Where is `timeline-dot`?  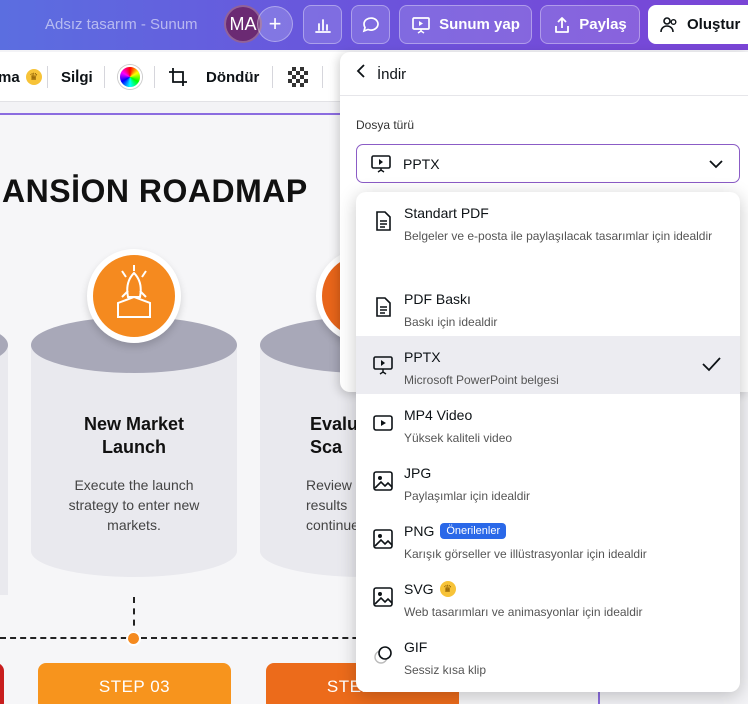
timeline-dot is located at coordinates (133, 638).